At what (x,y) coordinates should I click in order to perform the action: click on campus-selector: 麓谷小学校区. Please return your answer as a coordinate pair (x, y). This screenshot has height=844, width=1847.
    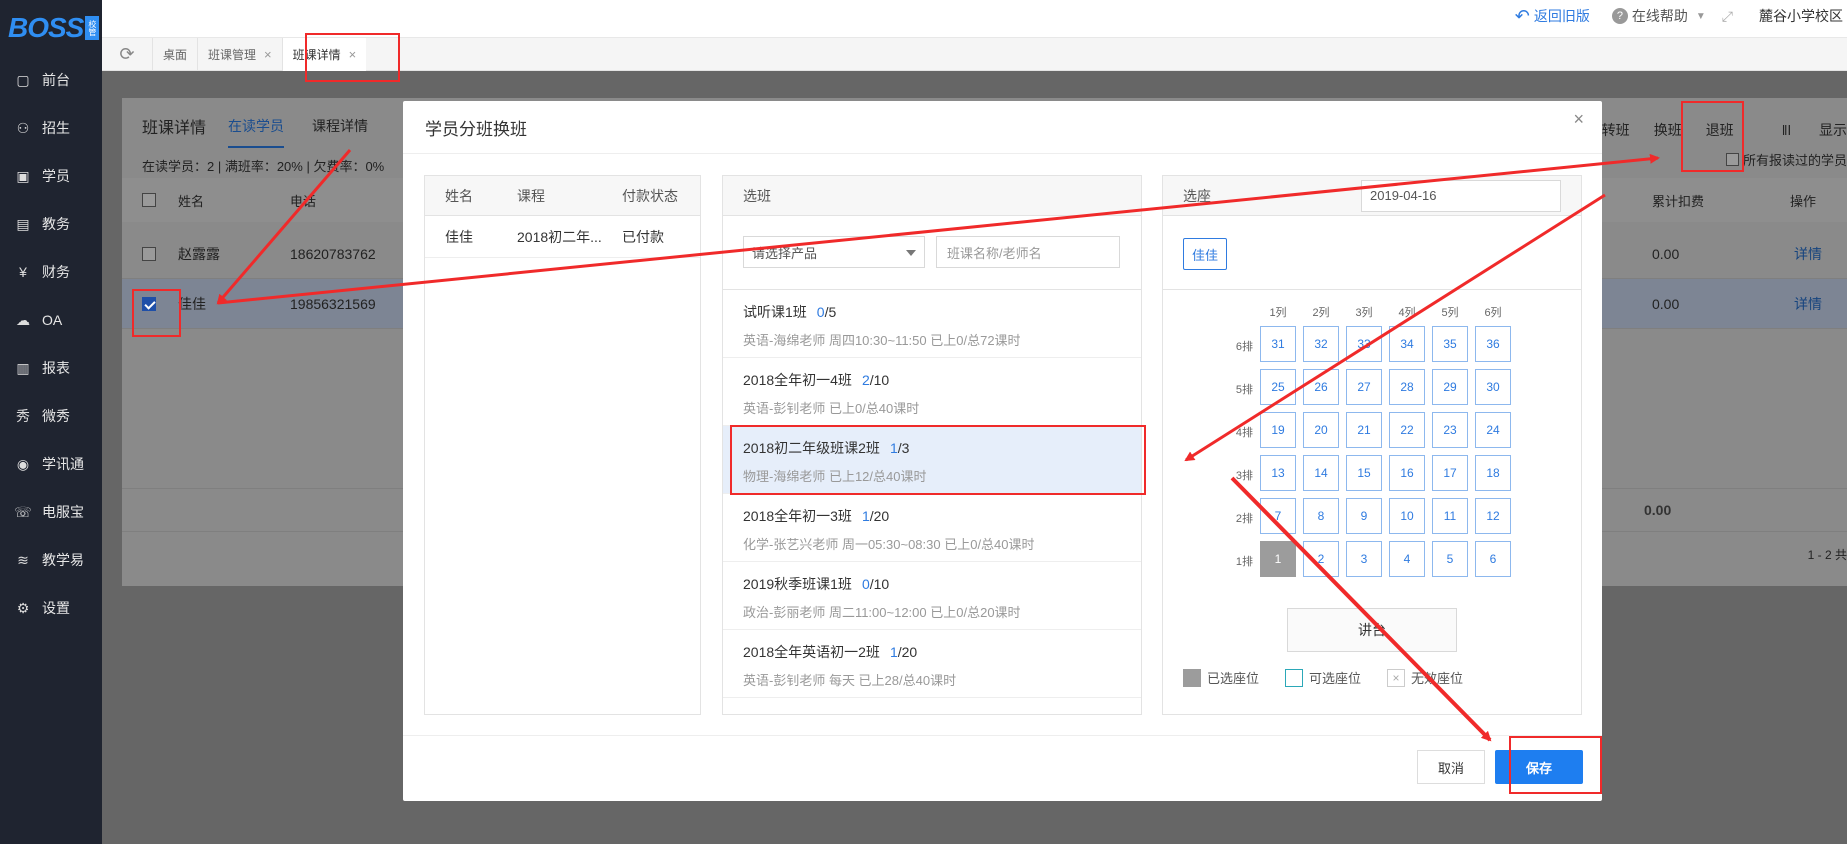
    Looking at the image, I should click on (1801, 16).